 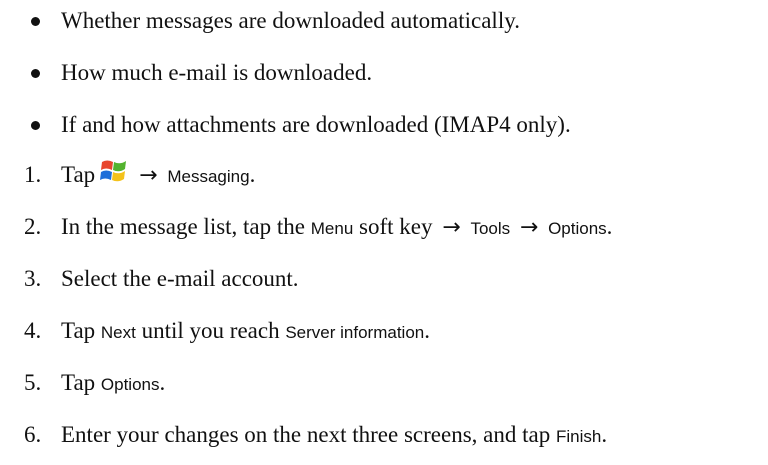 What do you see at coordinates (33, 226) in the screenshot?
I see `step-number: 2.` at bounding box center [33, 226].